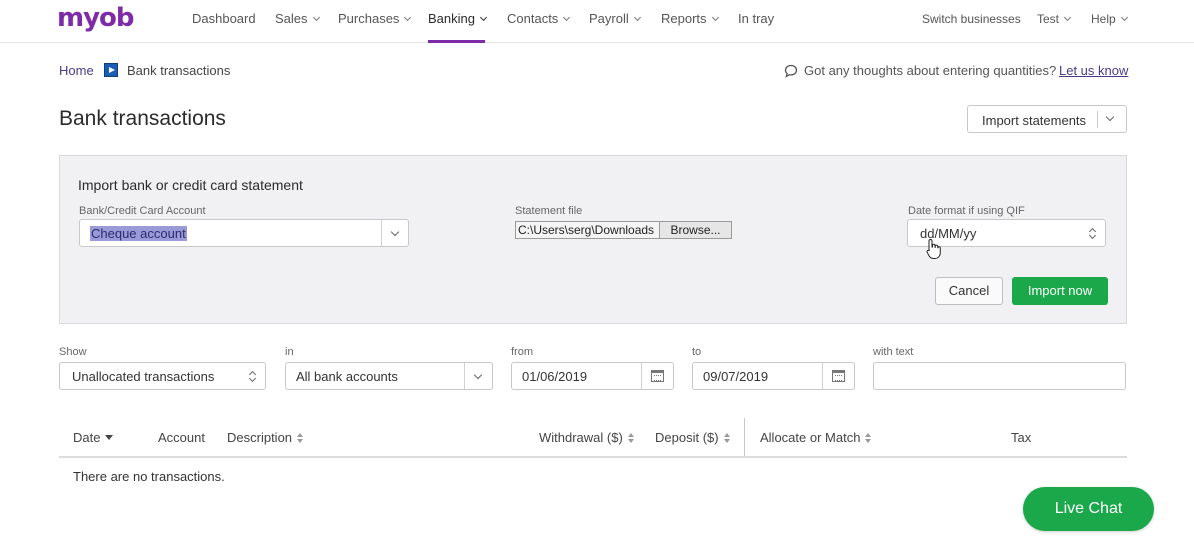 The width and height of the screenshot is (1194, 546). What do you see at coordinates (289, 352) in the screenshot?
I see `in-filter-label: in` at bounding box center [289, 352].